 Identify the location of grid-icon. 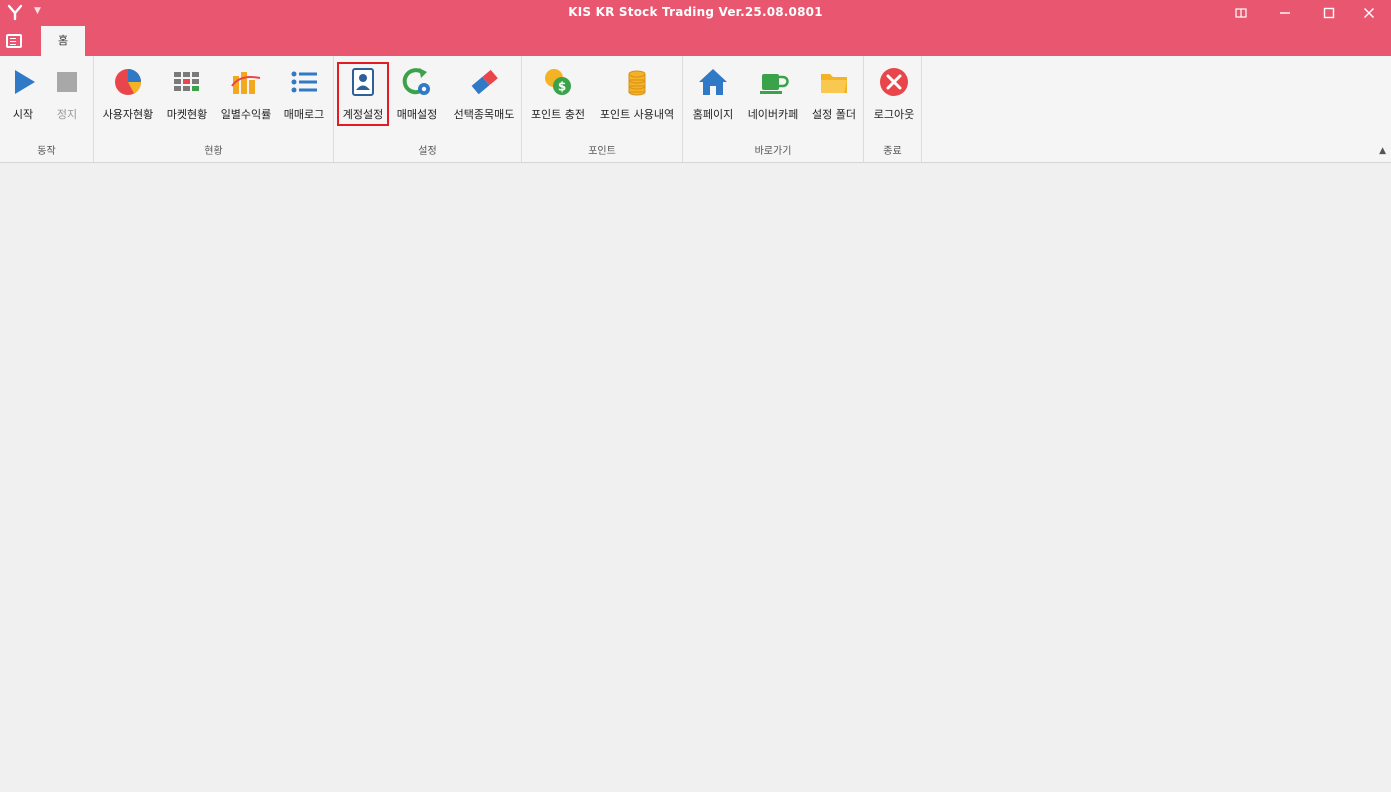
(186, 81).